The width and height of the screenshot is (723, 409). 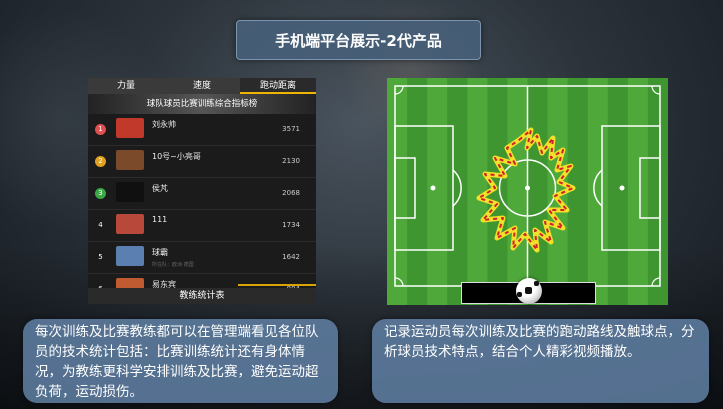 What do you see at coordinates (433, 188) in the screenshot?
I see `left-penalty-spot` at bounding box center [433, 188].